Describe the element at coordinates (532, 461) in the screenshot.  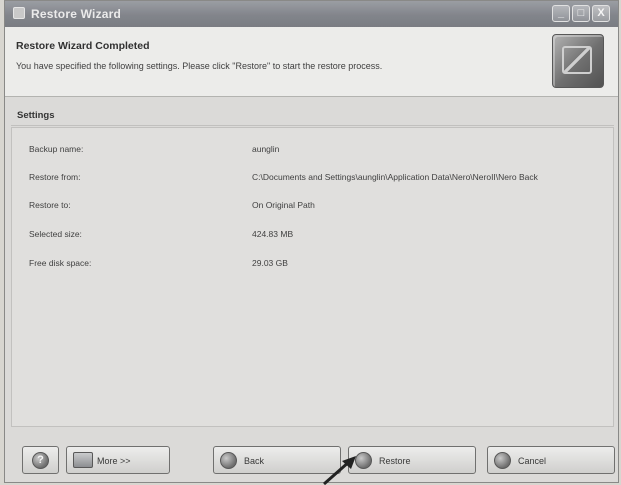
I see `cancel-button-label: Cancel` at that location.